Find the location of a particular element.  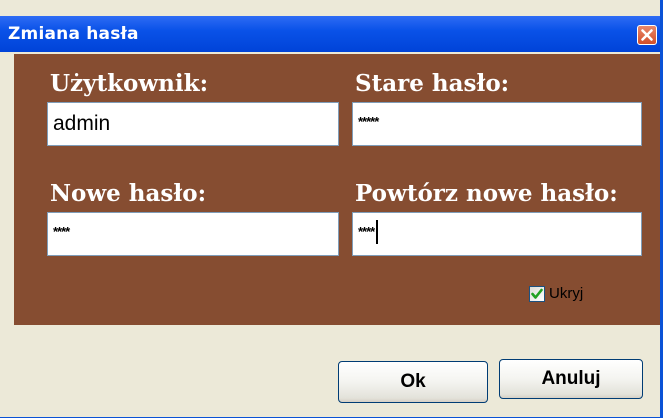

window-title: Zmiana hasła is located at coordinates (73, 34).